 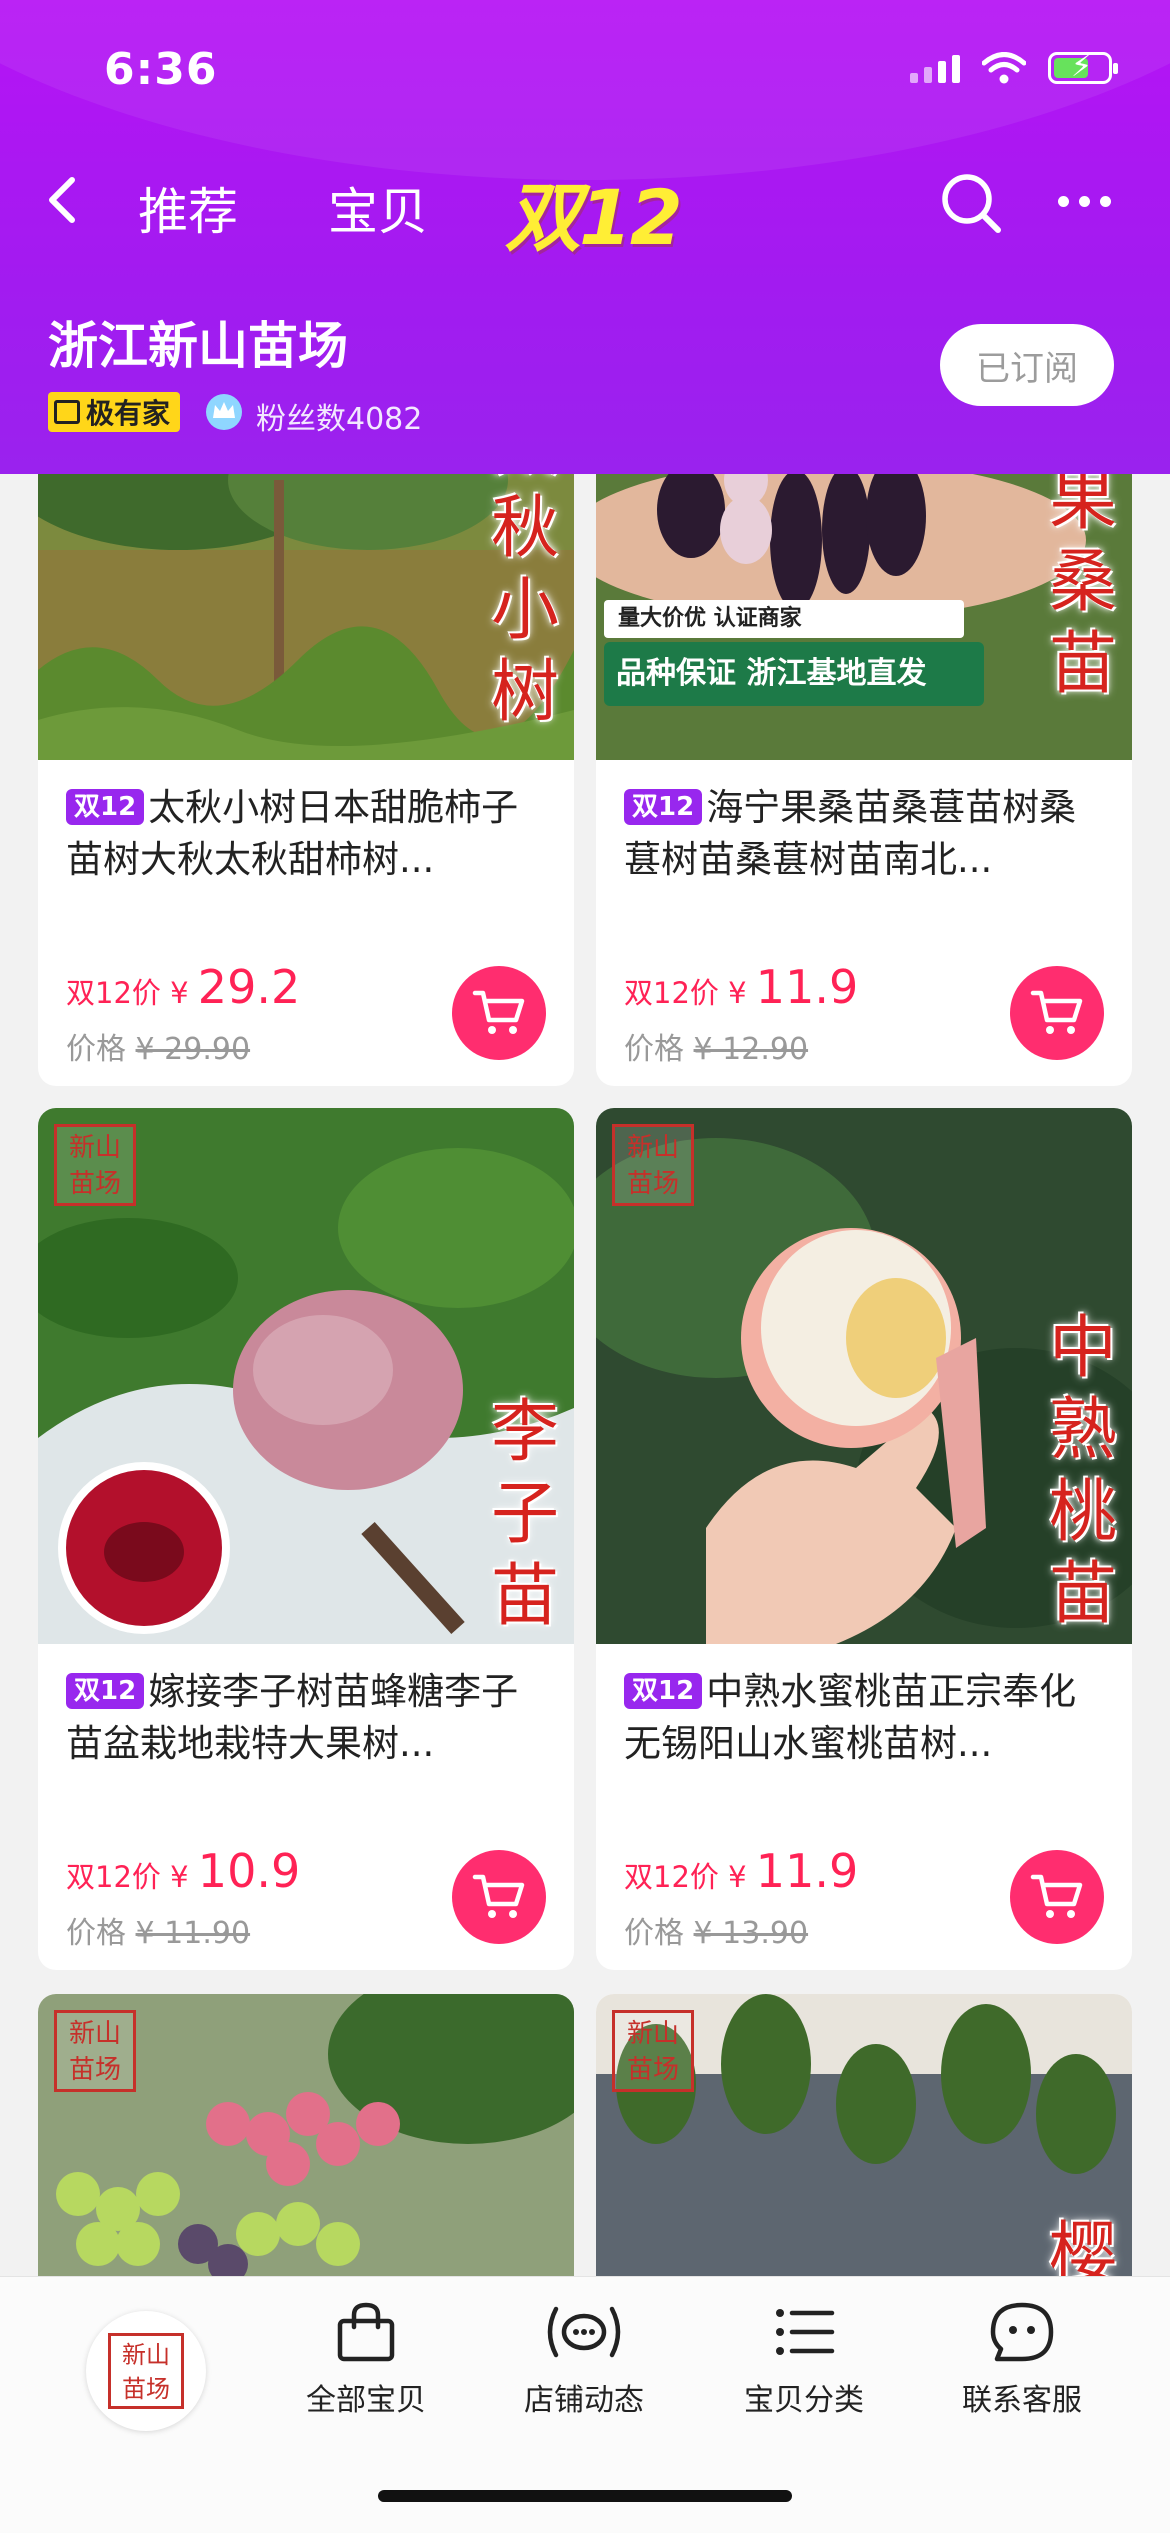 What do you see at coordinates (594, 217) in the screenshot?
I see `promo-logo: 双12` at bounding box center [594, 217].